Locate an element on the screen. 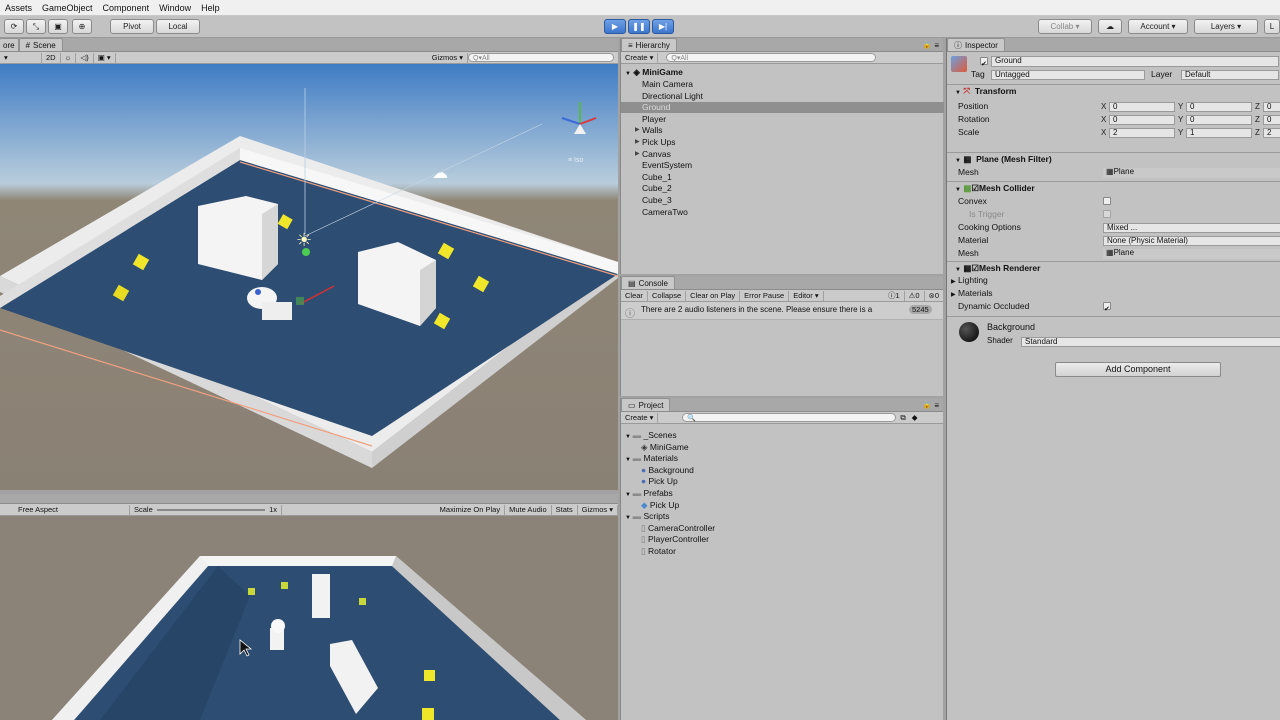 The width and height of the screenshot is (1280, 720). project-create-dropdown: Create ▾ is located at coordinates (640, 417).